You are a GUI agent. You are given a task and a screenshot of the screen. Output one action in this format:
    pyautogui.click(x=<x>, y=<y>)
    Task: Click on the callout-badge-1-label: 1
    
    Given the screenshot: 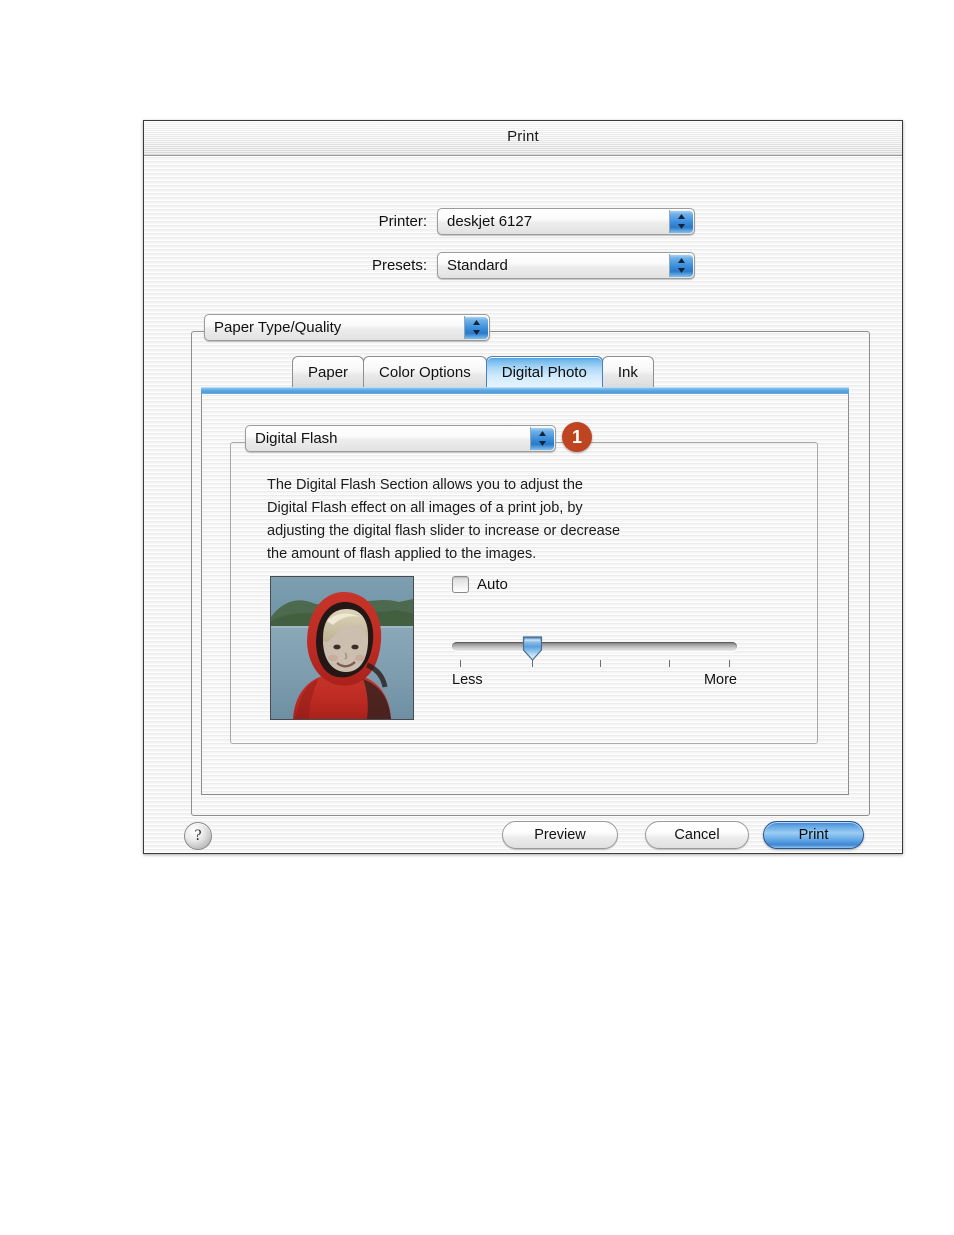 What is the action you would take?
    pyautogui.click(x=576, y=436)
    